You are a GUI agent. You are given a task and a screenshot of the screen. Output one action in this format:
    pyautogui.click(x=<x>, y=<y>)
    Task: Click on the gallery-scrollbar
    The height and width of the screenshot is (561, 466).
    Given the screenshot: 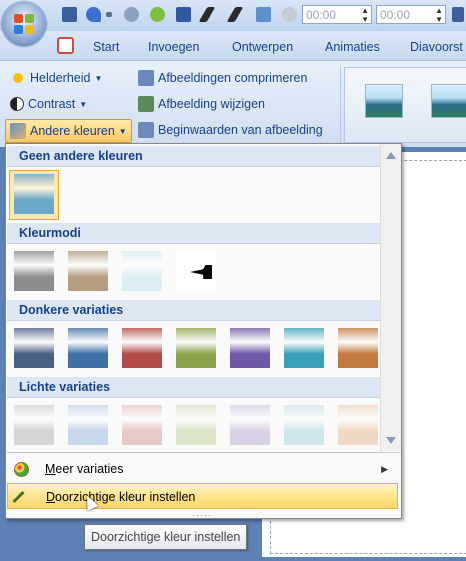 What is the action you would take?
    pyautogui.click(x=390, y=297)
    